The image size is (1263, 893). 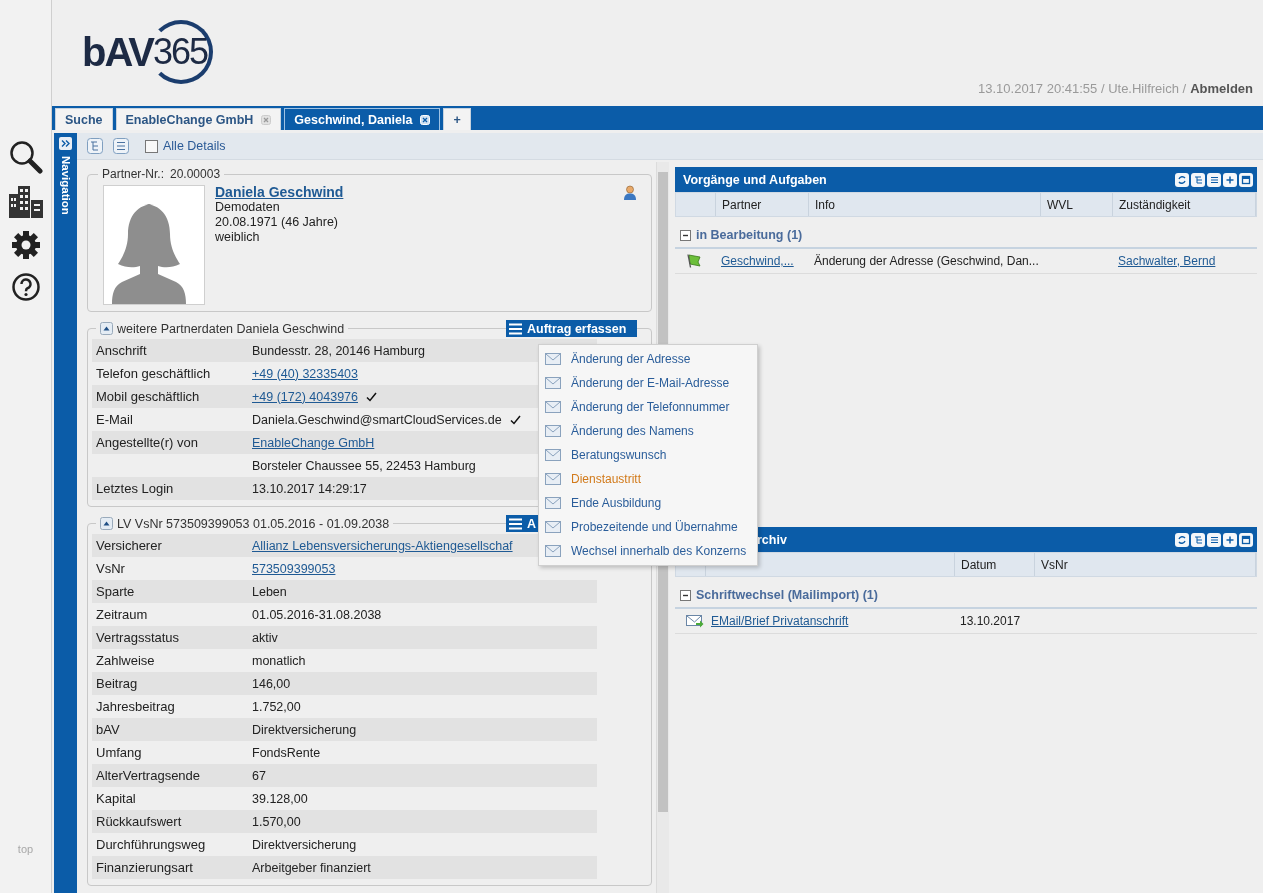 I want to click on field-value: 1.570,00, so click(x=276, y=821).